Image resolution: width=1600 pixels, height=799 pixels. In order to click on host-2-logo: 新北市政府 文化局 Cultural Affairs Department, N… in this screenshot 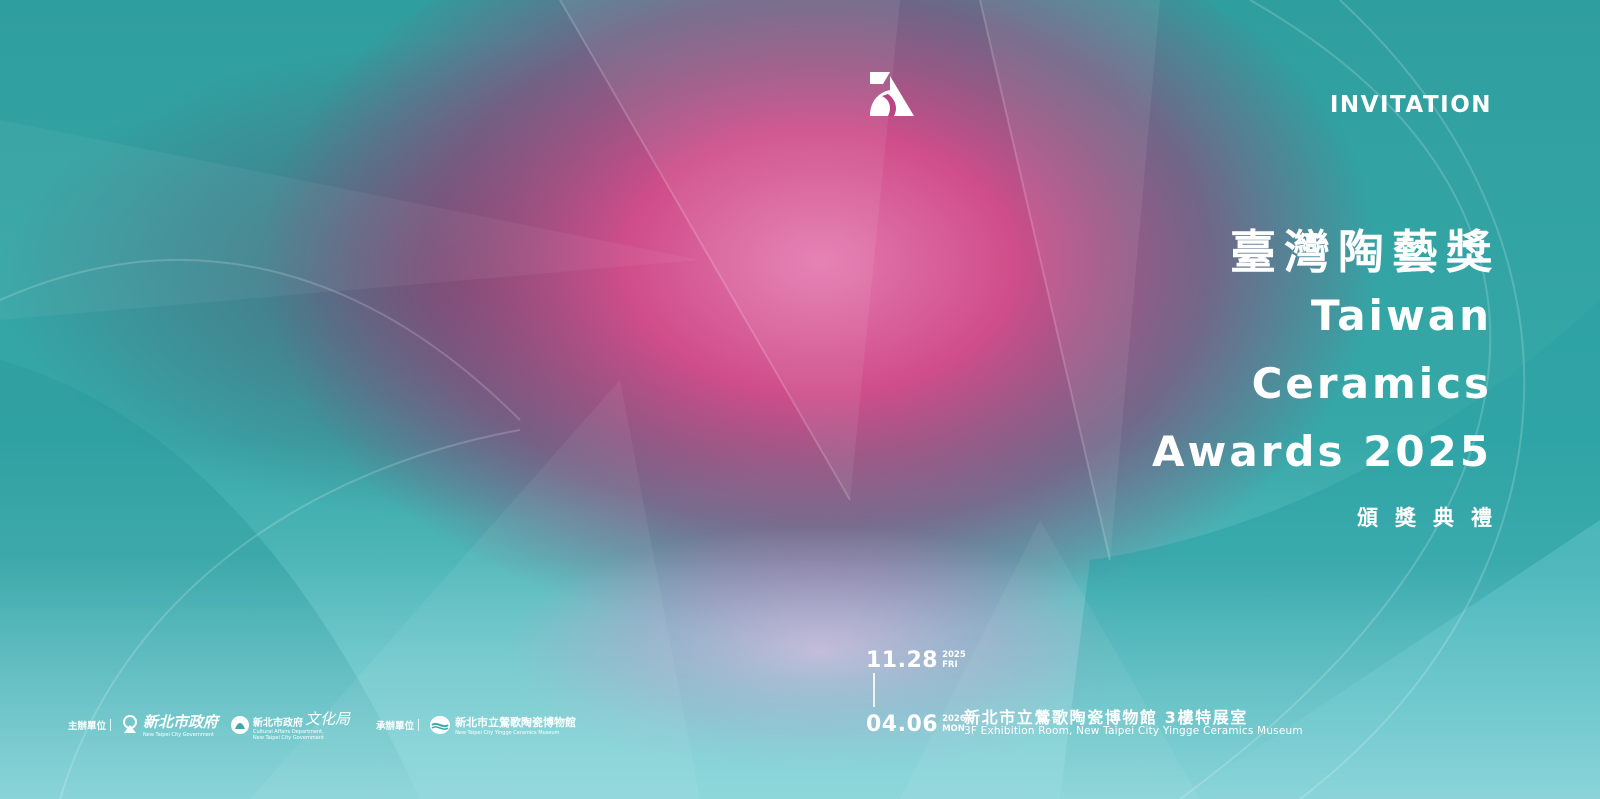, I will do `click(290, 724)`.